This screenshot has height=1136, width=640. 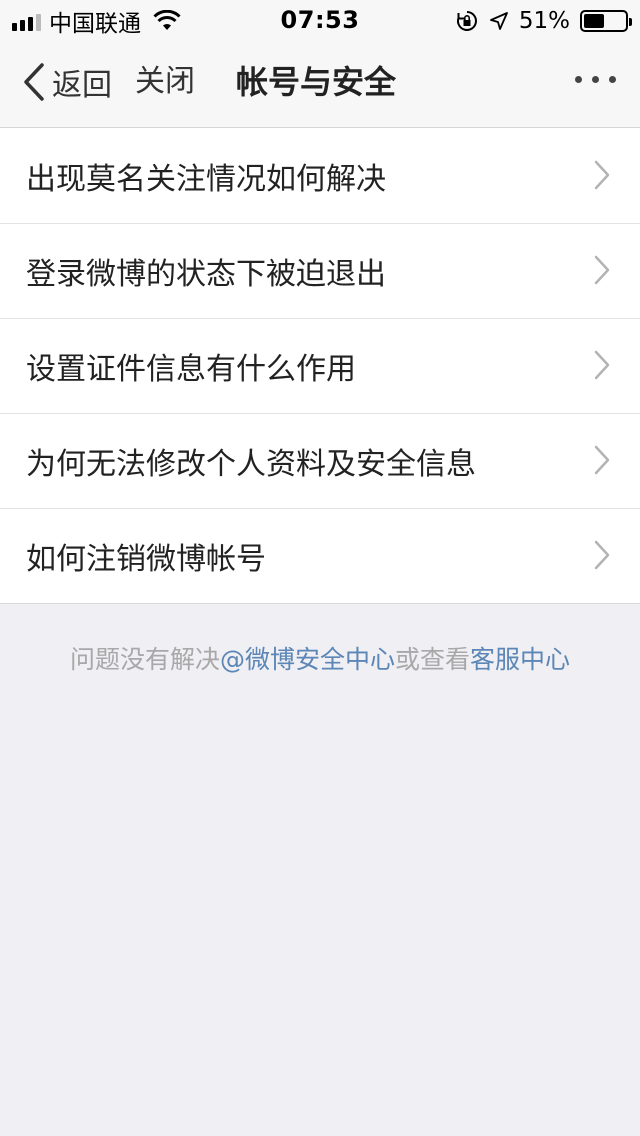 I want to click on orientation-lock-icon, so click(x=466, y=21).